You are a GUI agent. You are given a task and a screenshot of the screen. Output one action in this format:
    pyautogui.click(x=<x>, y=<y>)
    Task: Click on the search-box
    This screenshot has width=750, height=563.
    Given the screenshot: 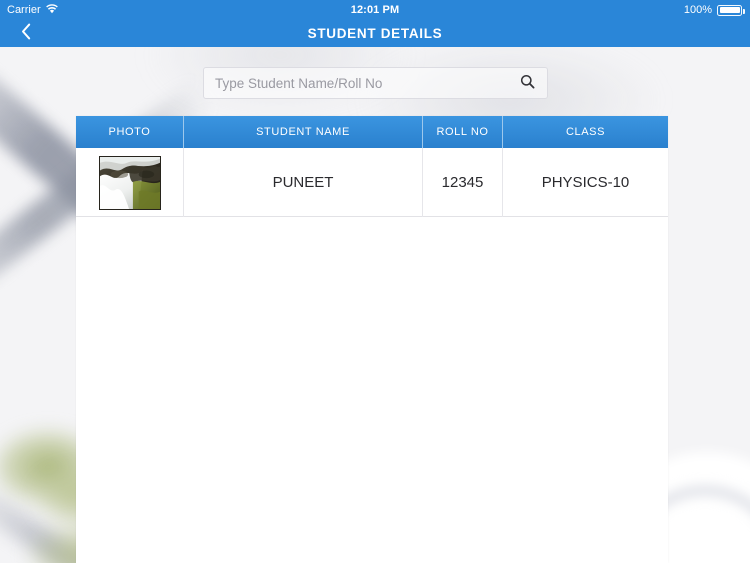 What is the action you would take?
    pyautogui.click(x=375, y=83)
    